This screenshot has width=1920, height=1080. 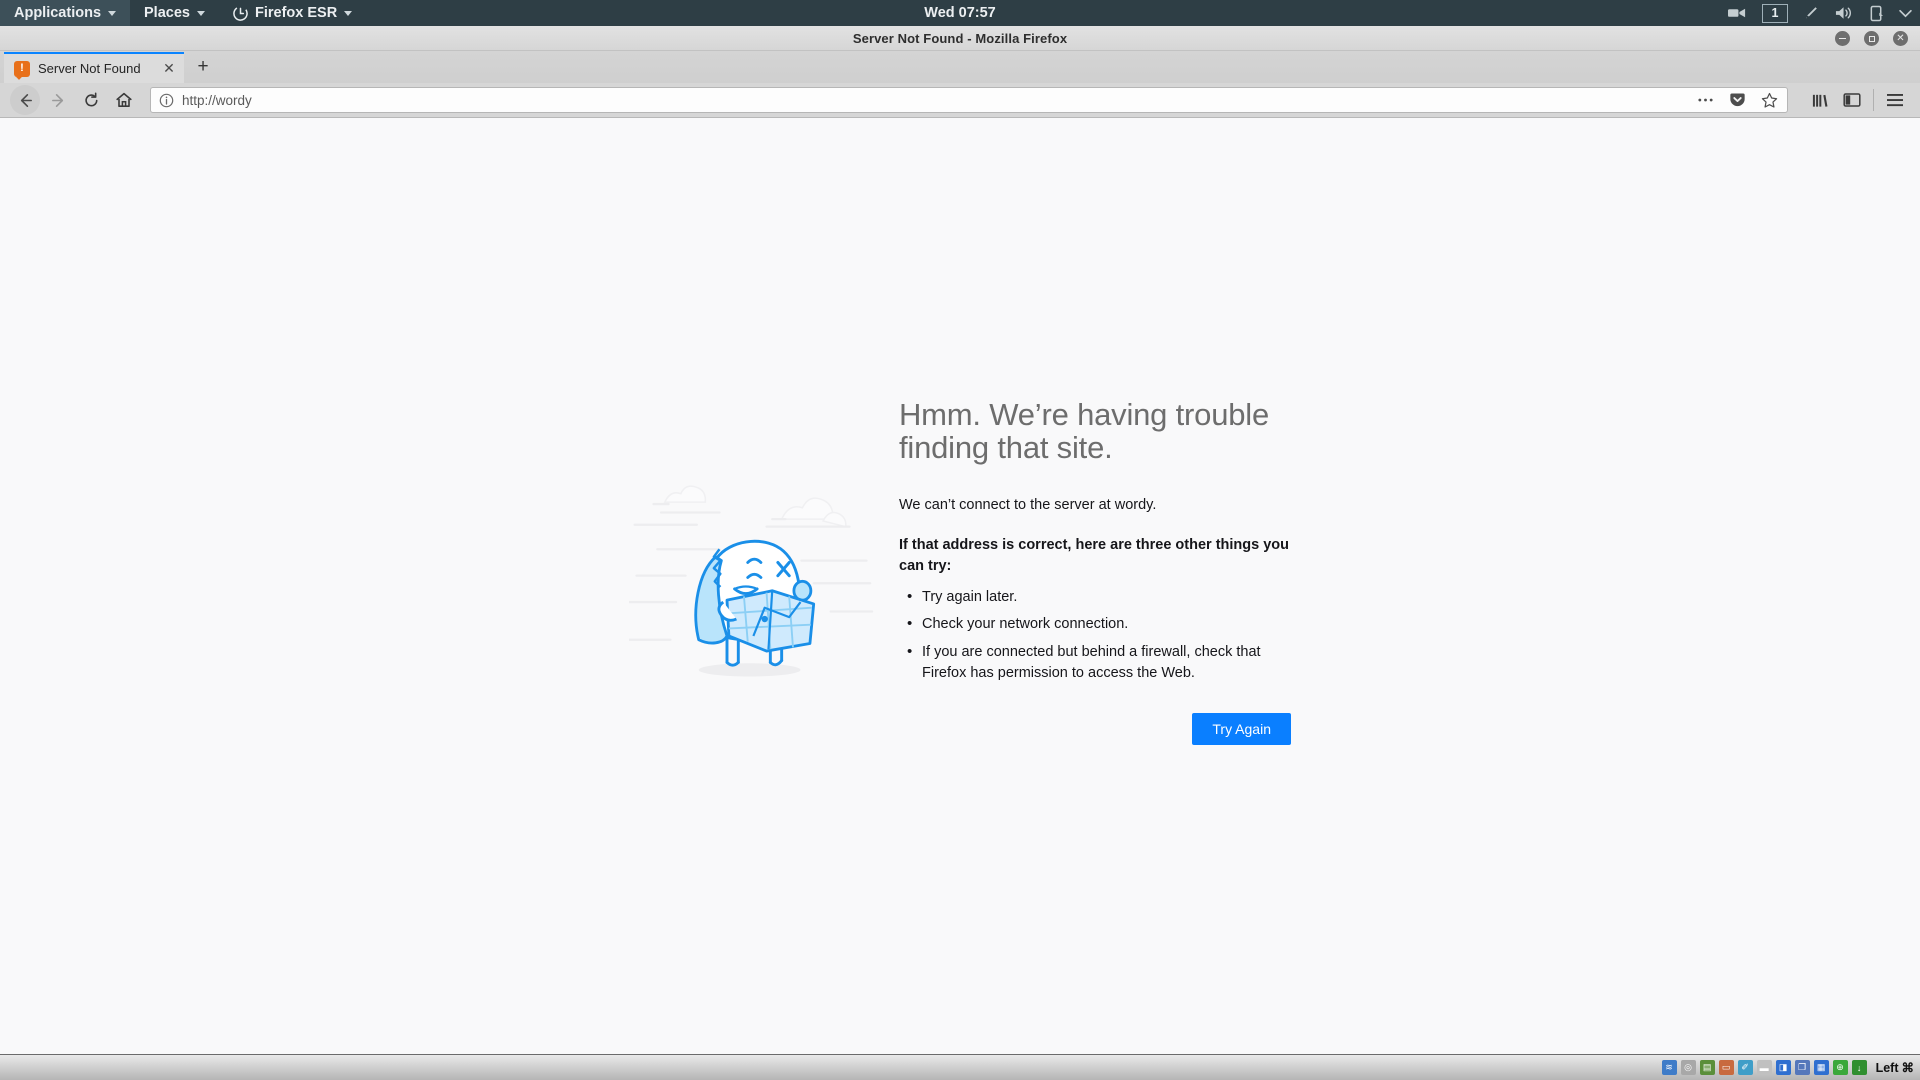 I want to click on clipboard-tray-icon: ❐, so click(x=1802, y=1067).